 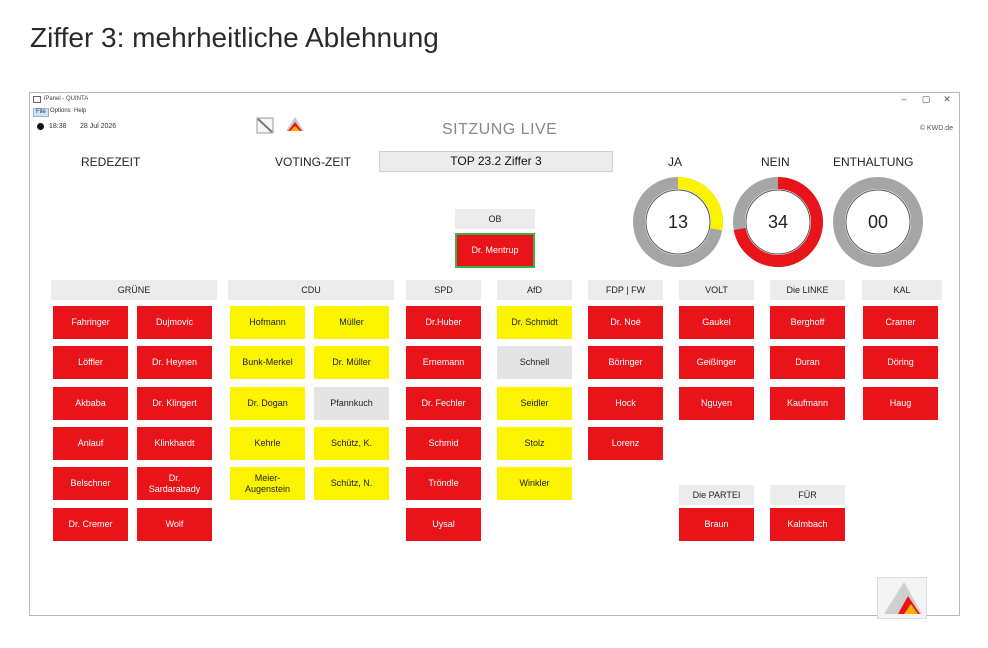 I want to click on member-tile-hofmann: Hofmann, so click(x=267, y=322).